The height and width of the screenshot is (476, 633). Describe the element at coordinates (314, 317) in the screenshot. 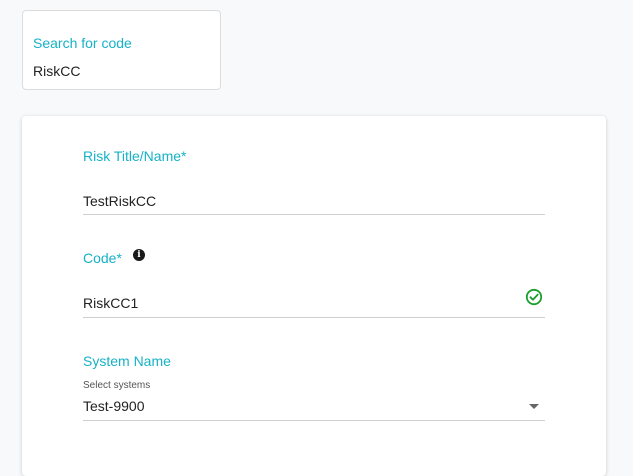

I see `code-underline` at that location.